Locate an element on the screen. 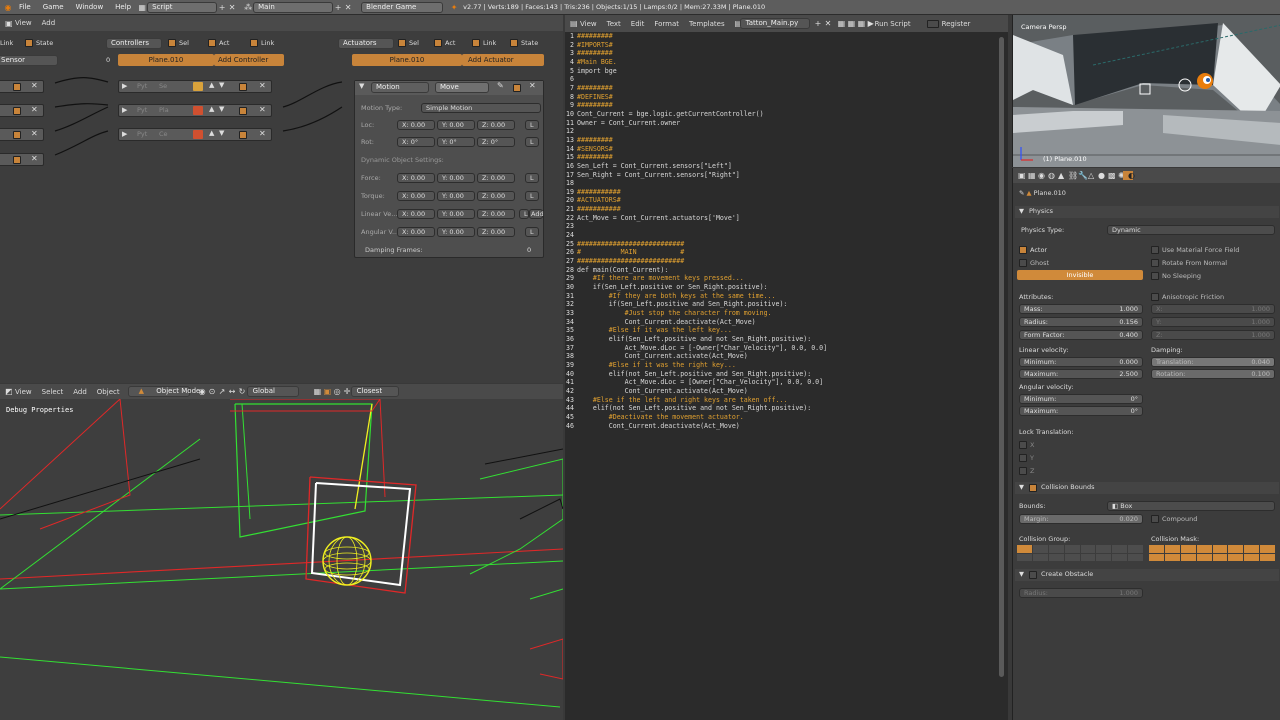 The width and height of the screenshot is (1280, 720). collision-group-layers is located at coordinates (1080, 553).